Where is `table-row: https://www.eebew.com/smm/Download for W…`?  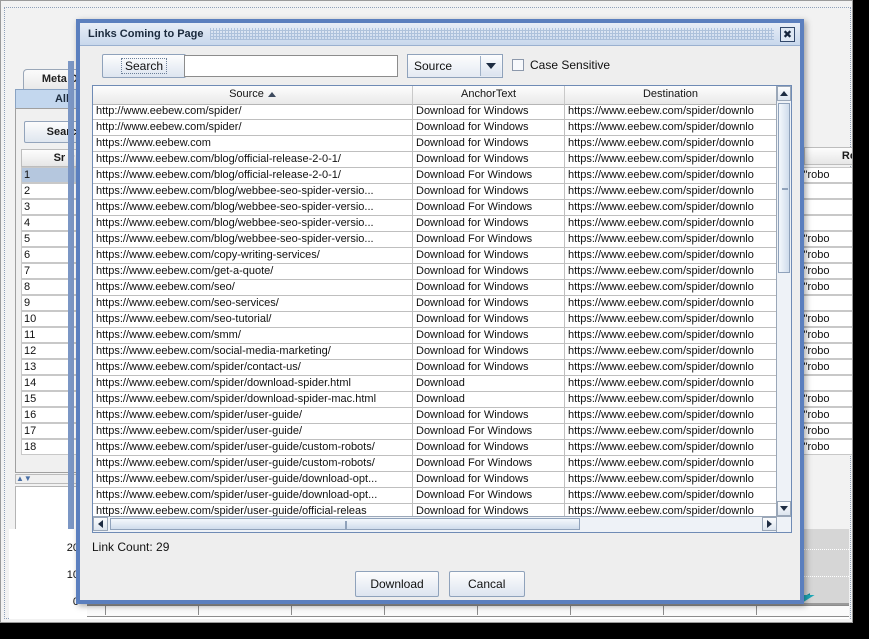 table-row: https://www.eebew.com/smm/Download for W… is located at coordinates (435, 336).